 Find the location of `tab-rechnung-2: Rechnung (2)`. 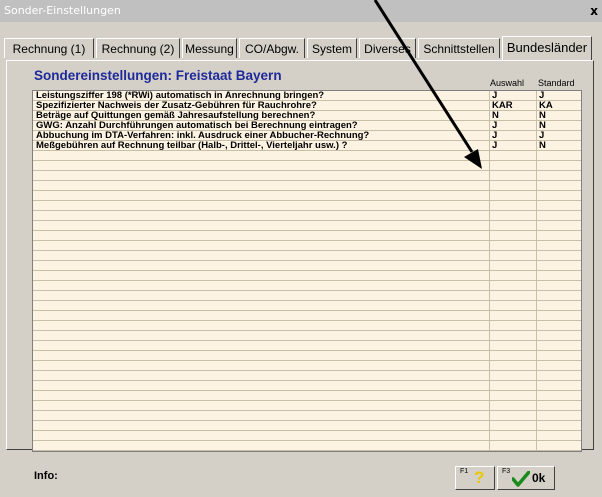

tab-rechnung-2: Rechnung (2) is located at coordinates (138, 48).